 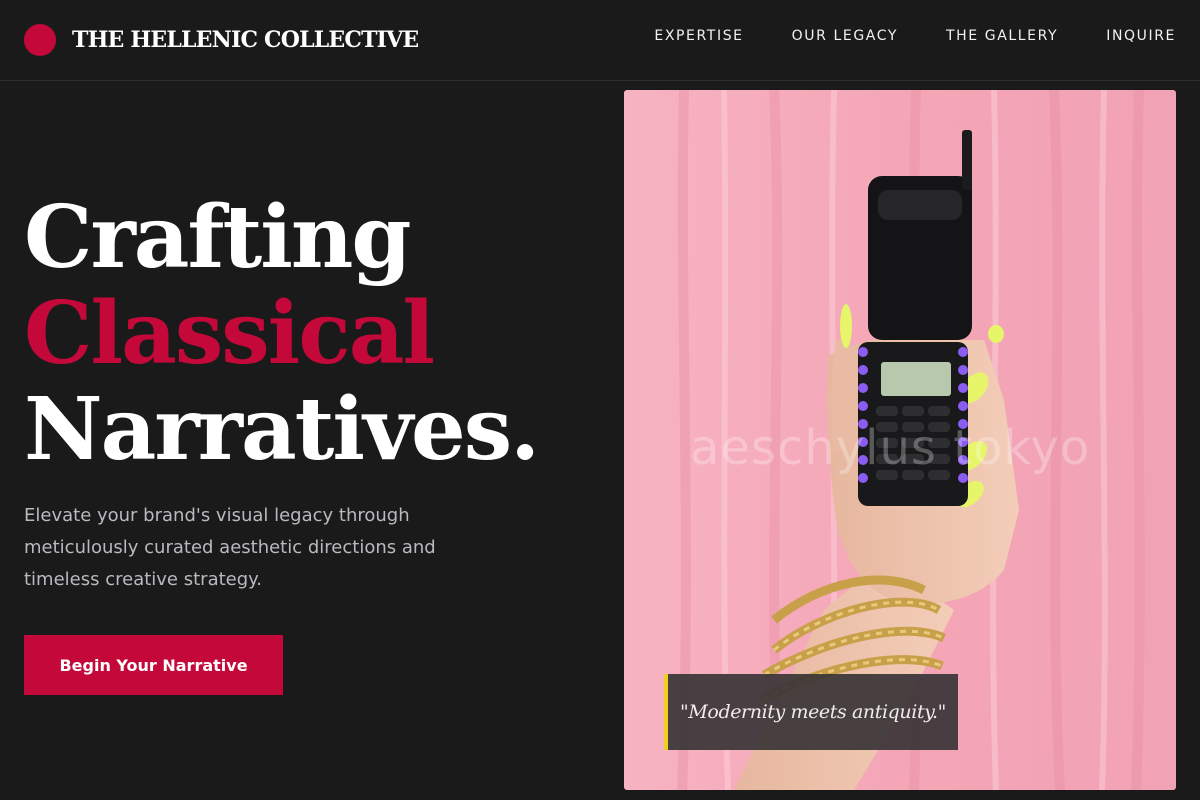 What do you see at coordinates (915, 36) in the screenshot?
I see `main-nav: EXPERTISE OUR LEGACY THE GALLERY INQUIRE` at bounding box center [915, 36].